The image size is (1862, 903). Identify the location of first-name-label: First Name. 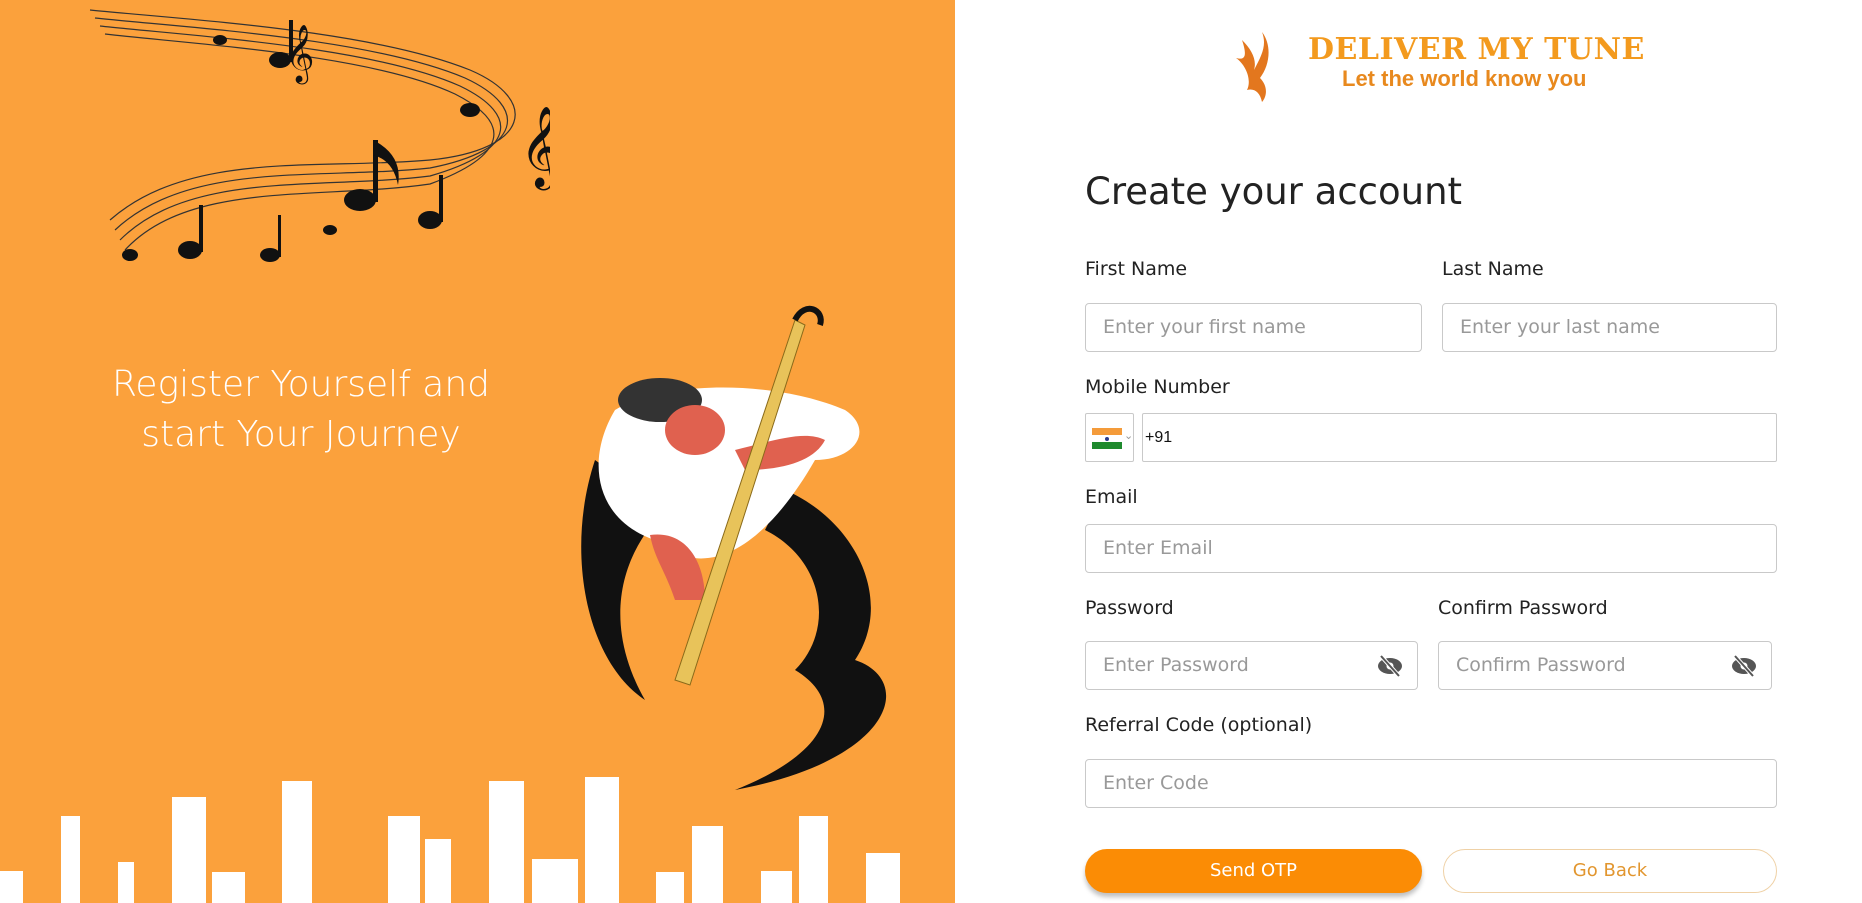
(1136, 269).